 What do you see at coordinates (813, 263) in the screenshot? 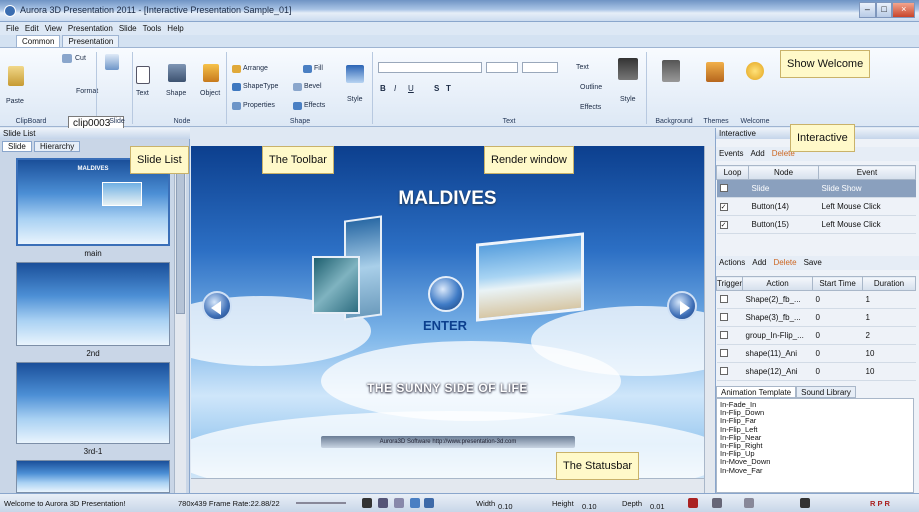
I see `save-action-button: Save` at bounding box center [813, 263].